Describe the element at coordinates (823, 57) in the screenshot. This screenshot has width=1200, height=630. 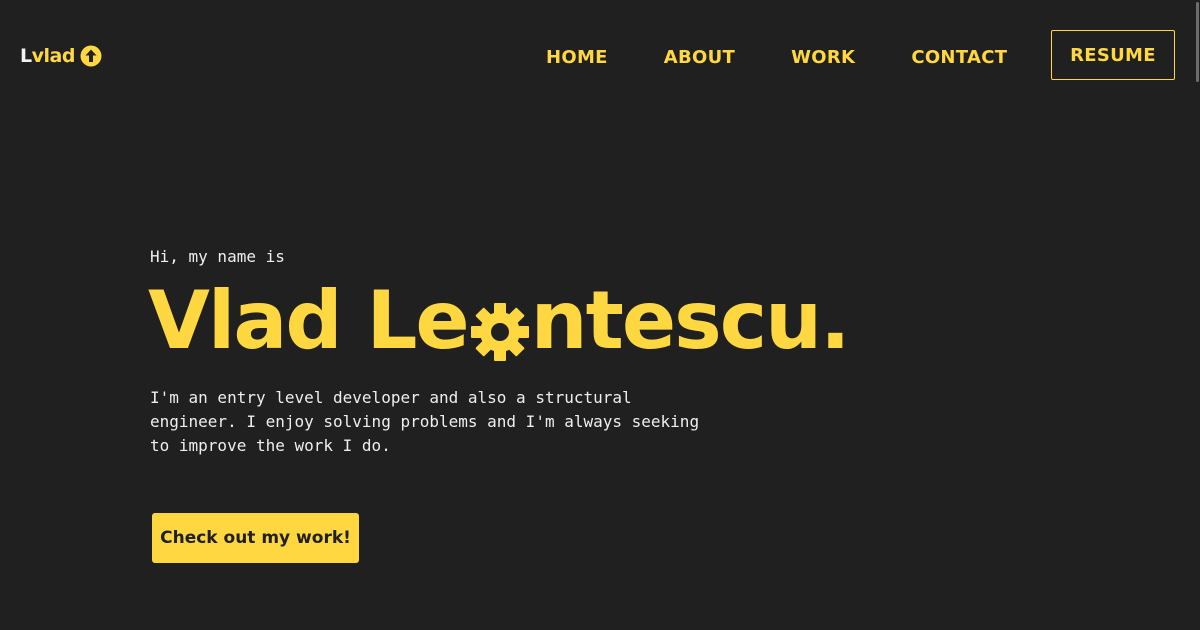
I see `nav-link-work: WORK` at that location.